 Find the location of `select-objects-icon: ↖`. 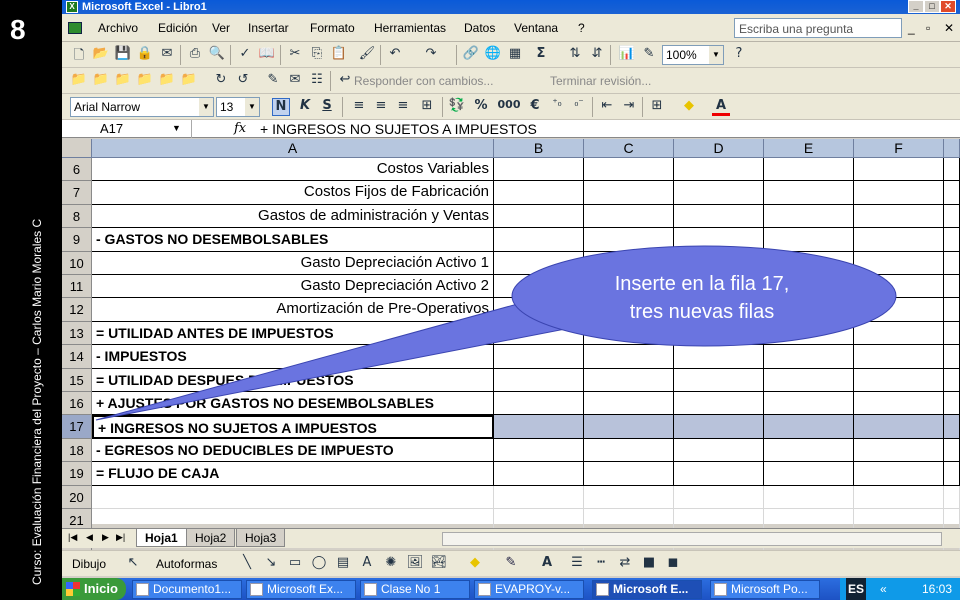

select-objects-icon: ↖ is located at coordinates (133, 564).